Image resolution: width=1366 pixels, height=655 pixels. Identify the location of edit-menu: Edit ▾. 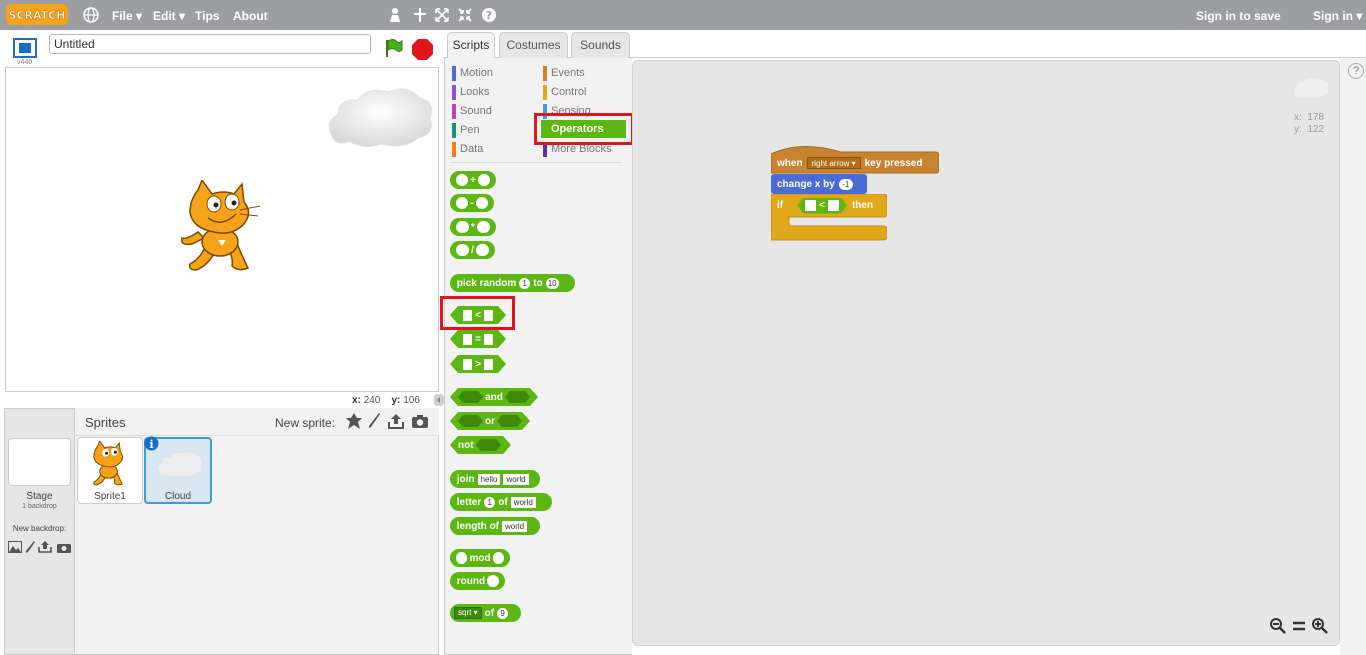
(169, 16).